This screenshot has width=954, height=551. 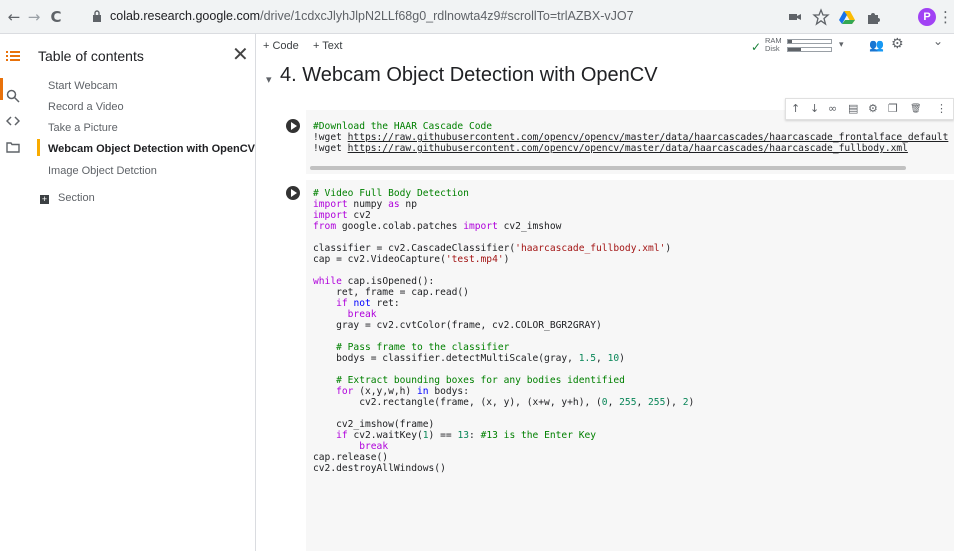 I want to click on code-token: np, so click(x=408, y=204).